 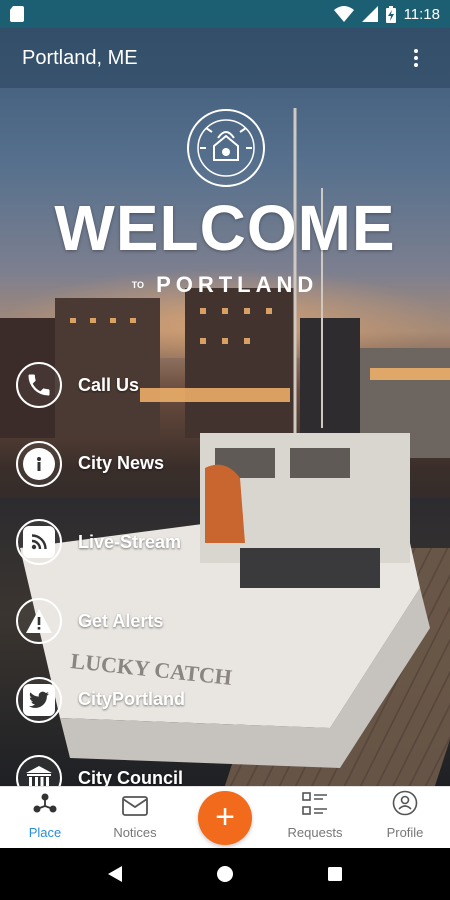 I want to click on page-title: Portland, ME, so click(x=80, y=57).